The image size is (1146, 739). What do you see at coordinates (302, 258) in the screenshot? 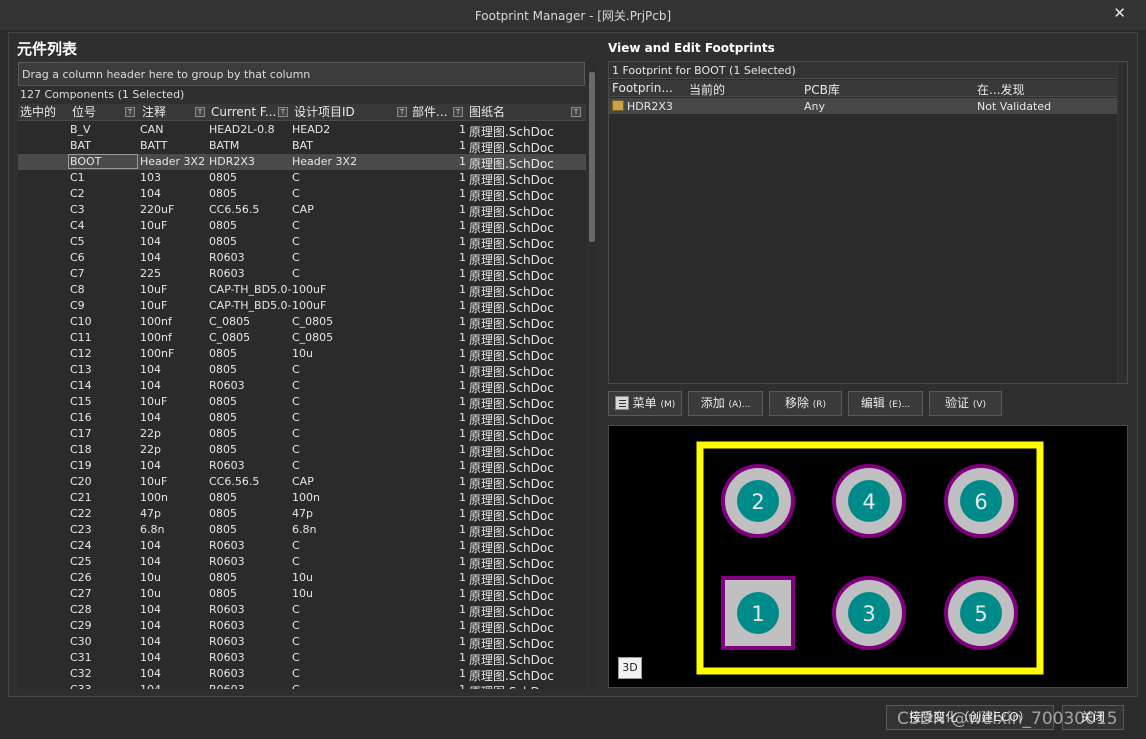
I see `table-row: C6 104 R0603 C 1 原理图.SchDoc` at bounding box center [302, 258].